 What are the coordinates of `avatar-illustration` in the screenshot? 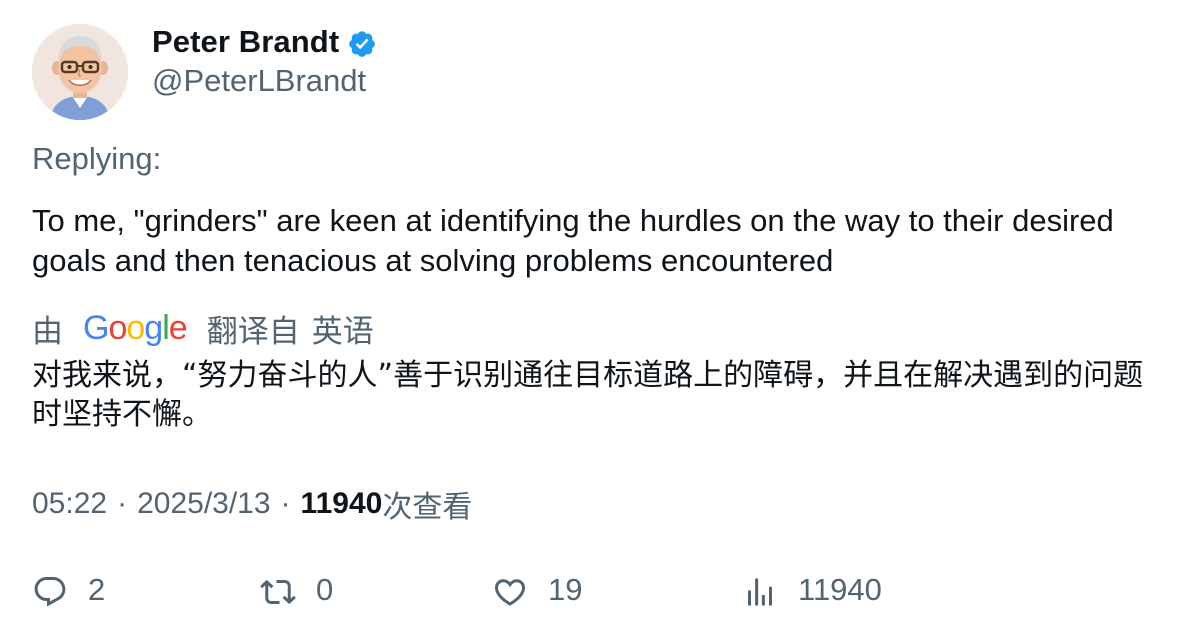 It's located at (80, 72).